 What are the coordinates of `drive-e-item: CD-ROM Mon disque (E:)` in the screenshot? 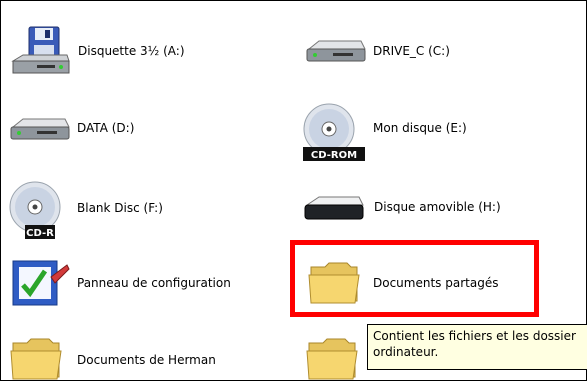 It's located at (426, 131).